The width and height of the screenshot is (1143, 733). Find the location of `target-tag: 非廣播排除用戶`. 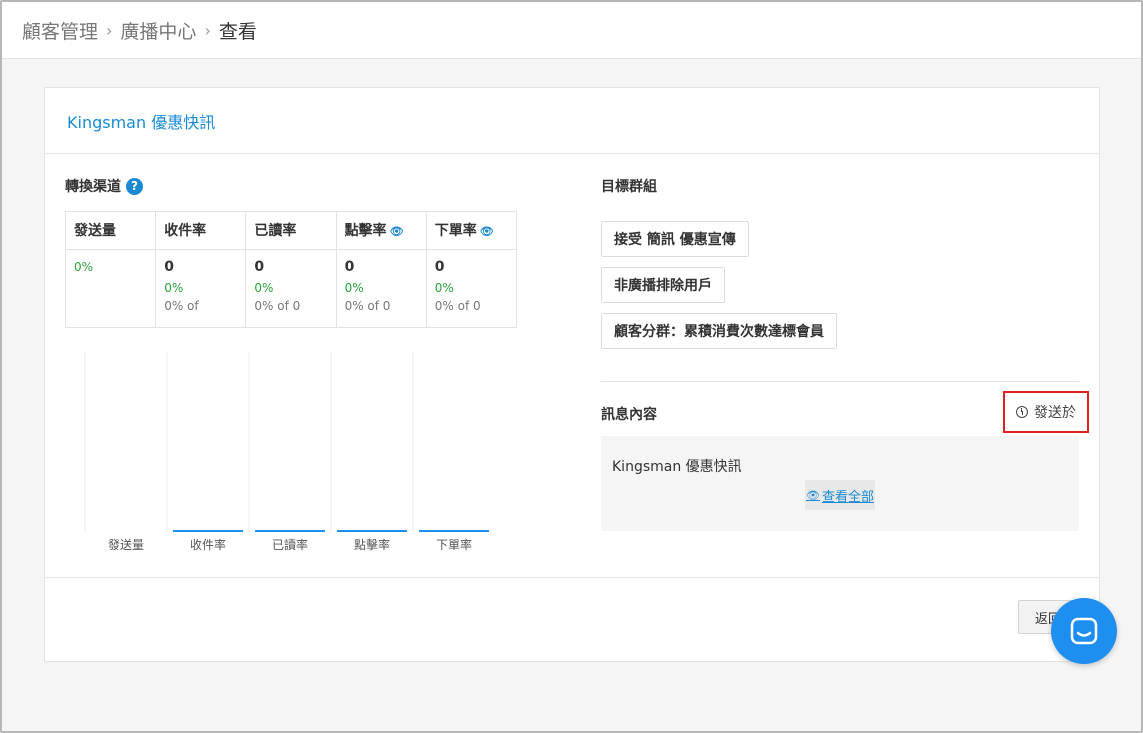

target-tag: 非廣播排除用戶 is located at coordinates (663, 285).